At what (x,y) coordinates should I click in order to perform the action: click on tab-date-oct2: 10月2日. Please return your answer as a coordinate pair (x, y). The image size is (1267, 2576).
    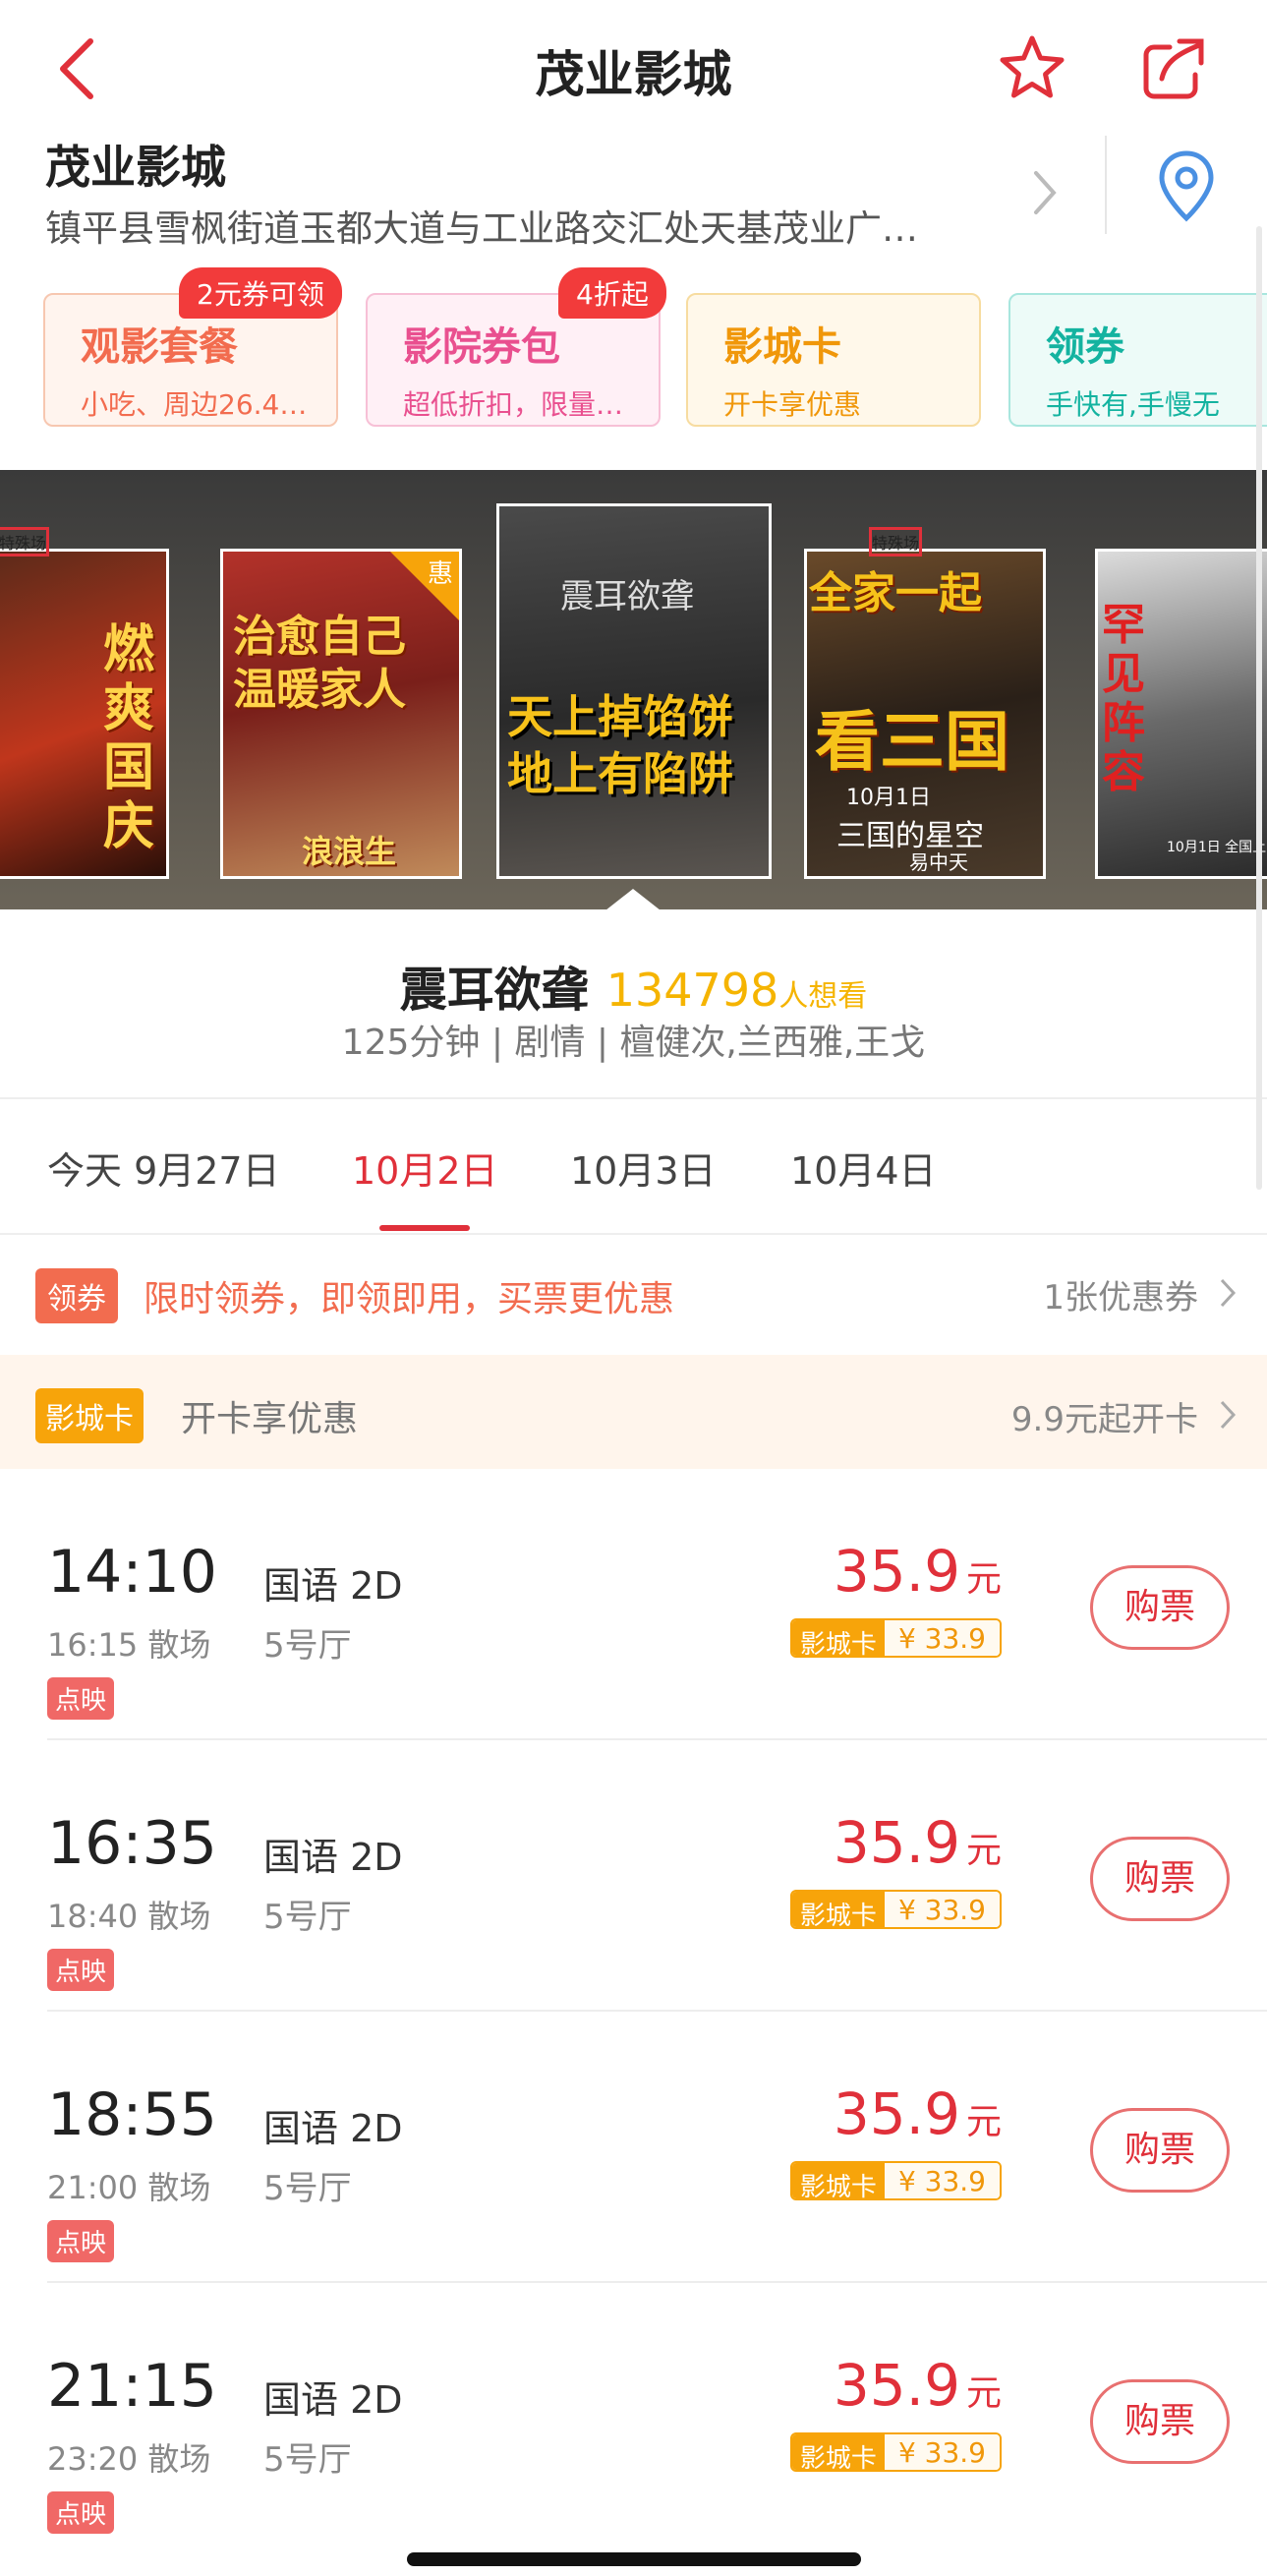
    Looking at the image, I should click on (425, 1168).